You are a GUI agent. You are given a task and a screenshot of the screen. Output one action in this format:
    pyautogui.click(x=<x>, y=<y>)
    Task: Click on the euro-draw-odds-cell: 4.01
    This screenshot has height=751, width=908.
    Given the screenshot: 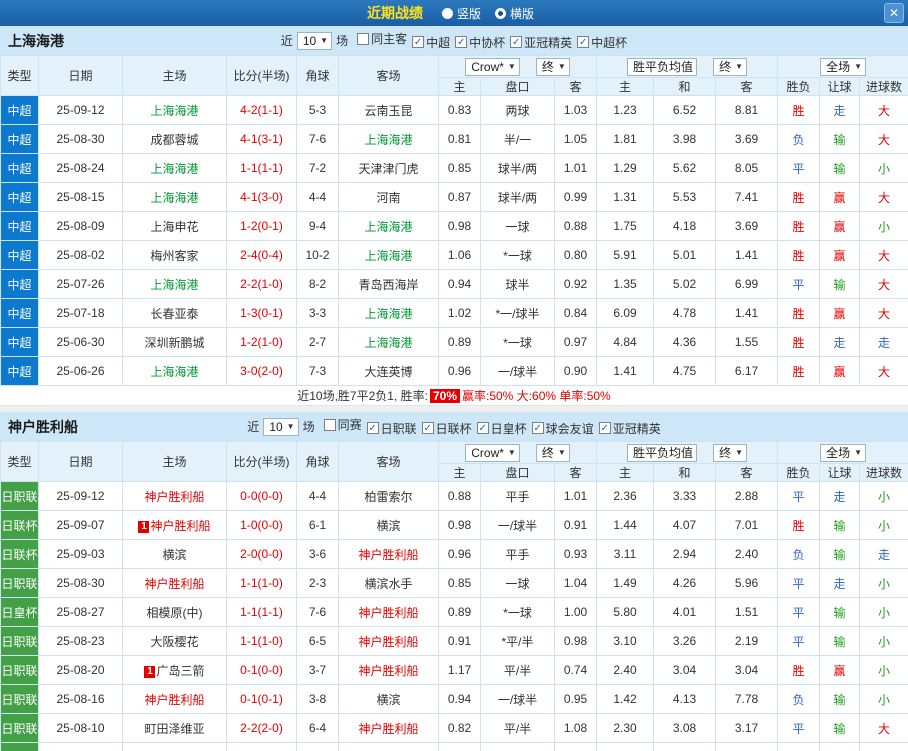 What is the action you would take?
    pyautogui.click(x=685, y=612)
    